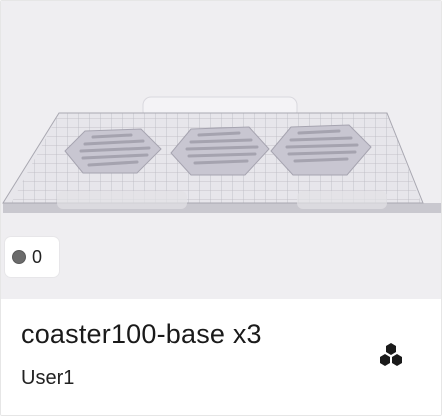 Image resolution: width=444 pixels, height=418 pixels. I want to click on color-count-label: 0, so click(37, 257).